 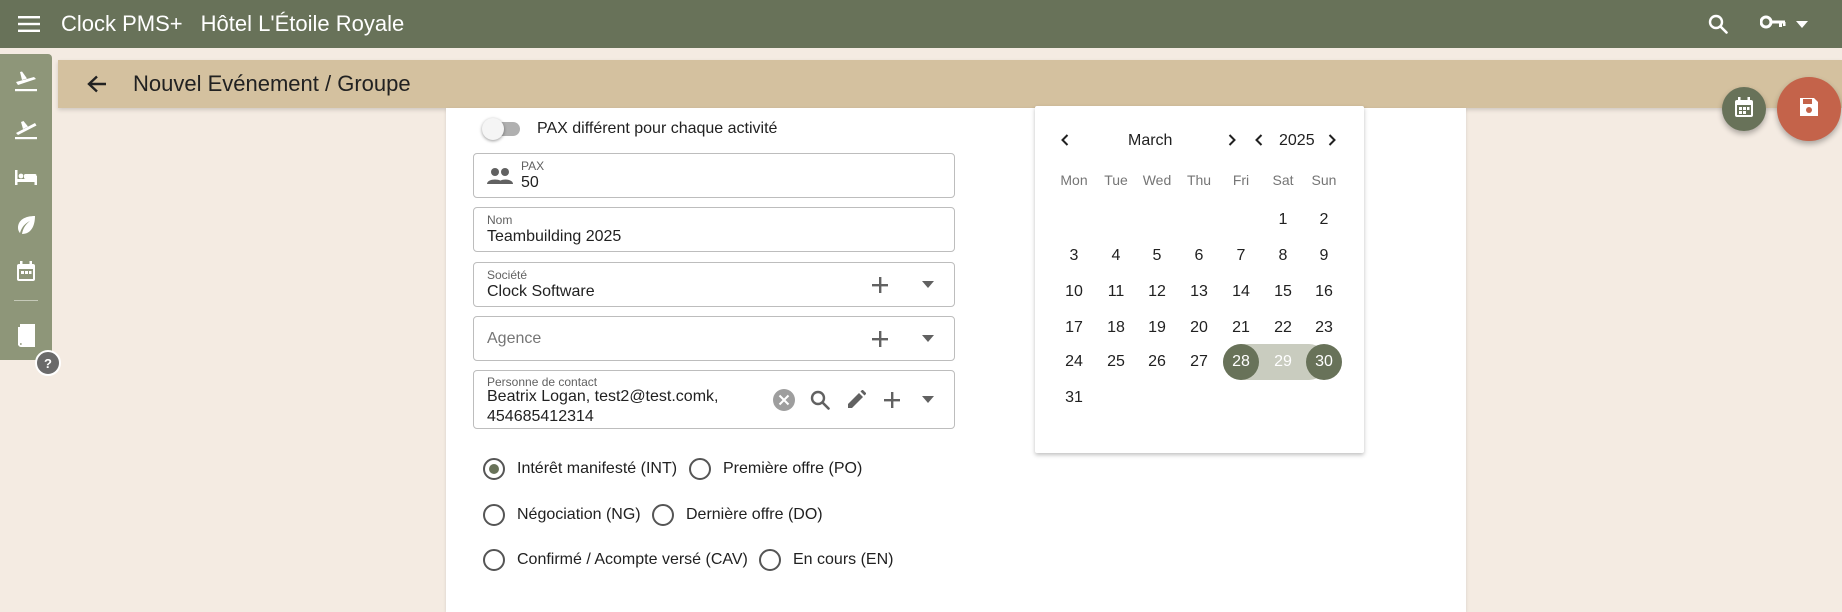 What do you see at coordinates (632, 559) in the screenshot?
I see `radio-label: Confirmé / Acompte versé (CAV)` at bounding box center [632, 559].